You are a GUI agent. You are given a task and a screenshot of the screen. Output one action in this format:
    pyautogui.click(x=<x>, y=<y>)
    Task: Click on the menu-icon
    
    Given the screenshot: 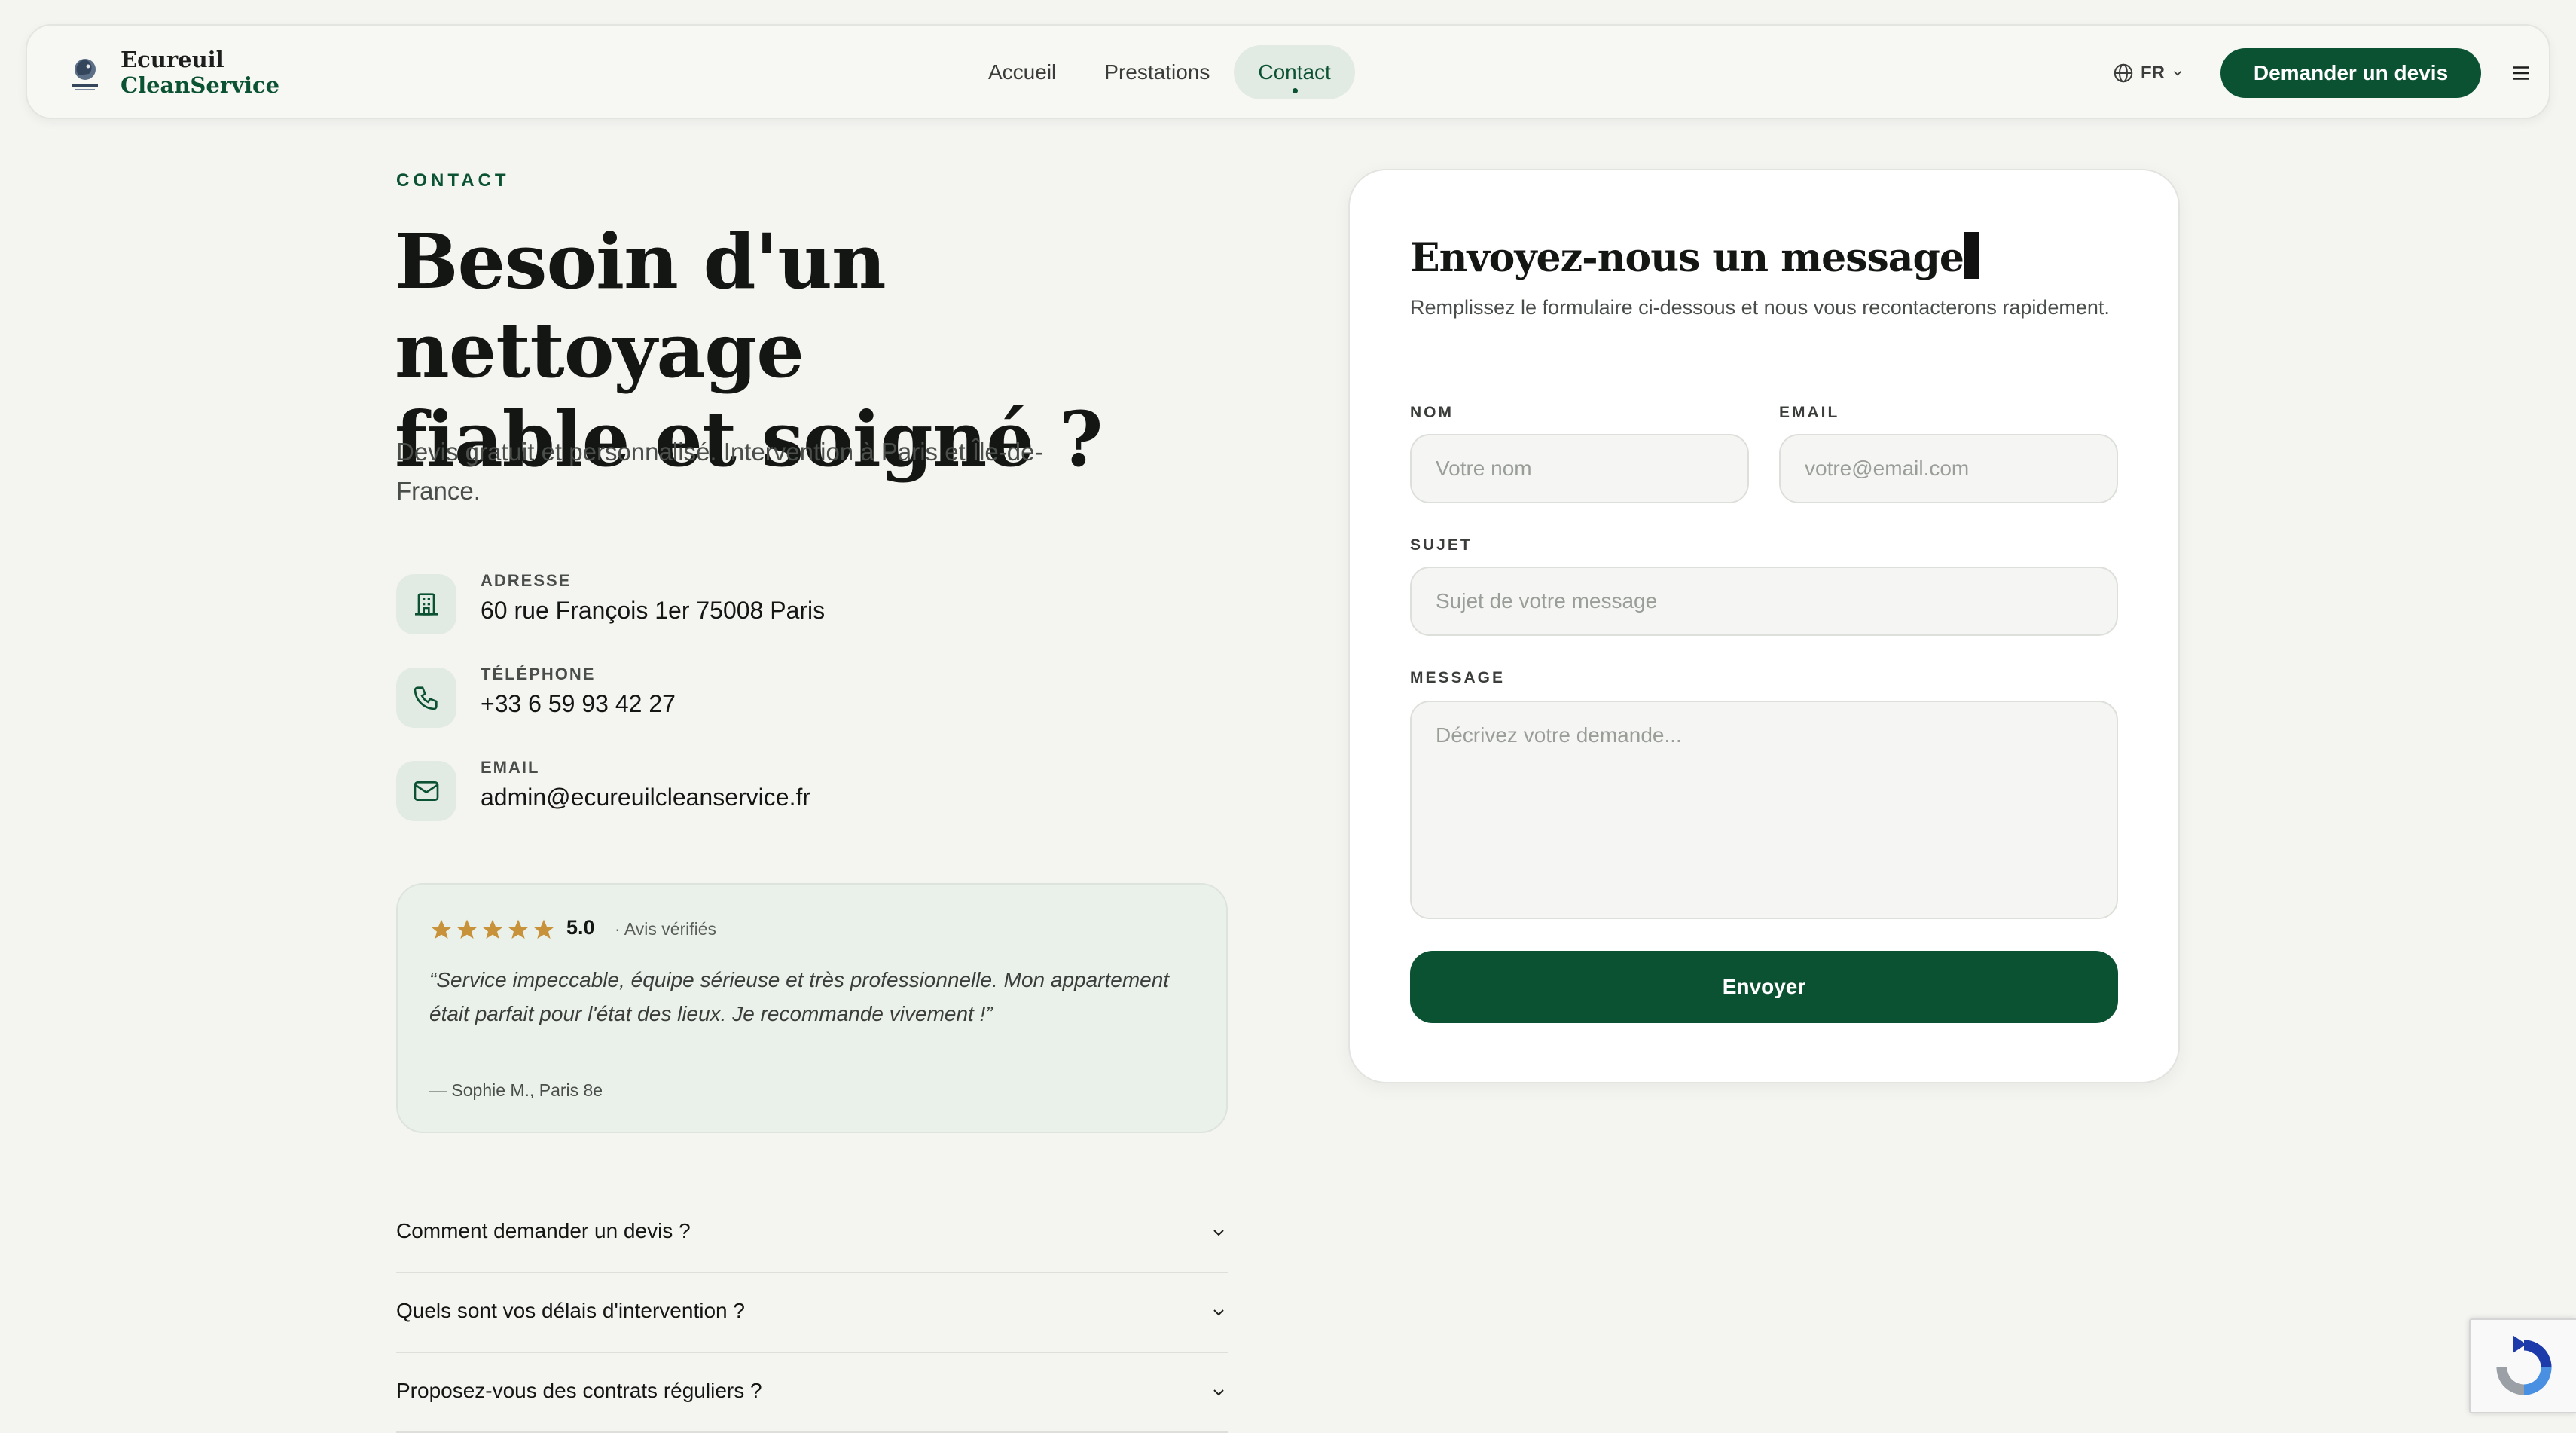 What is the action you would take?
    pyautogui.click(x=2521, y=73)
    